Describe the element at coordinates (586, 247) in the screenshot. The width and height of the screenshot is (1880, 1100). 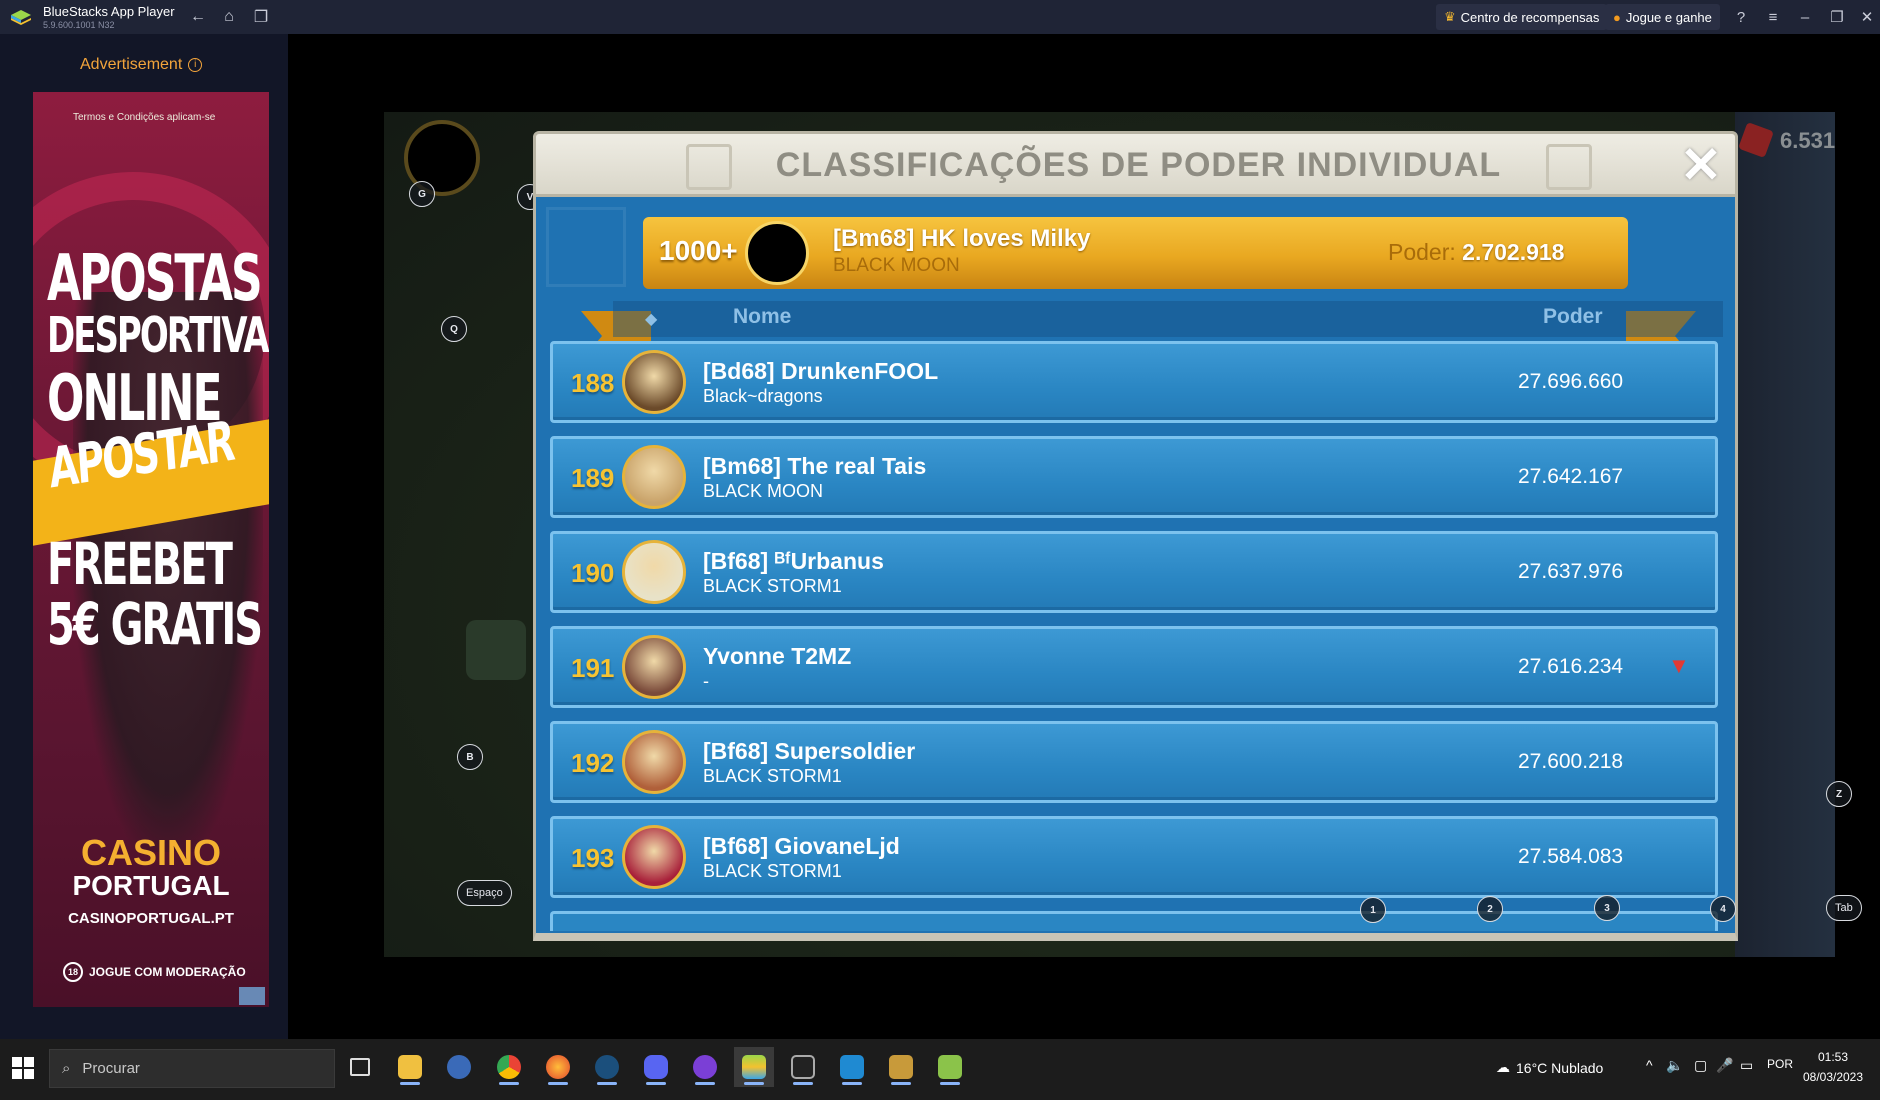
I see `body-pattern` at that location.